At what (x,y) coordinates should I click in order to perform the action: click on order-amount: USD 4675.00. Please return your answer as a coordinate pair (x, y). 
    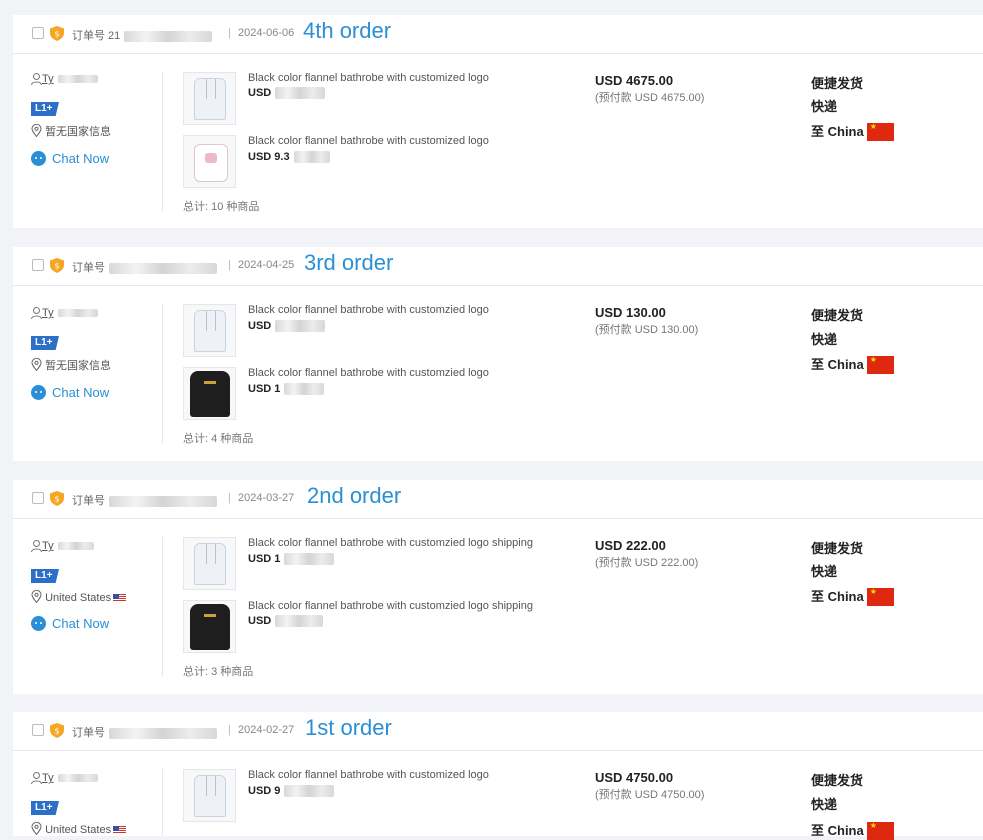
    Looking at the image, I should click on (634, 80).